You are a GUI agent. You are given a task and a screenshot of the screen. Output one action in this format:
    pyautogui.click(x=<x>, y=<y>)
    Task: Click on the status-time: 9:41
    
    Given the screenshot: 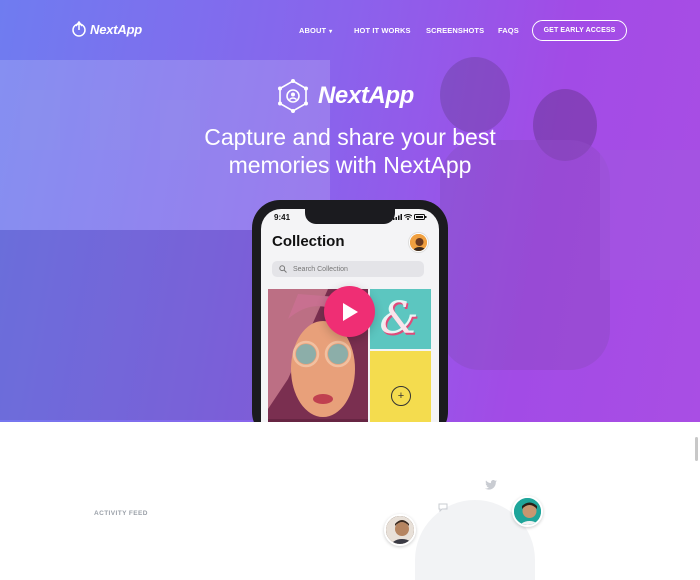 What is the action you would take?
    pyautogui.click(x=282, y=217)
    